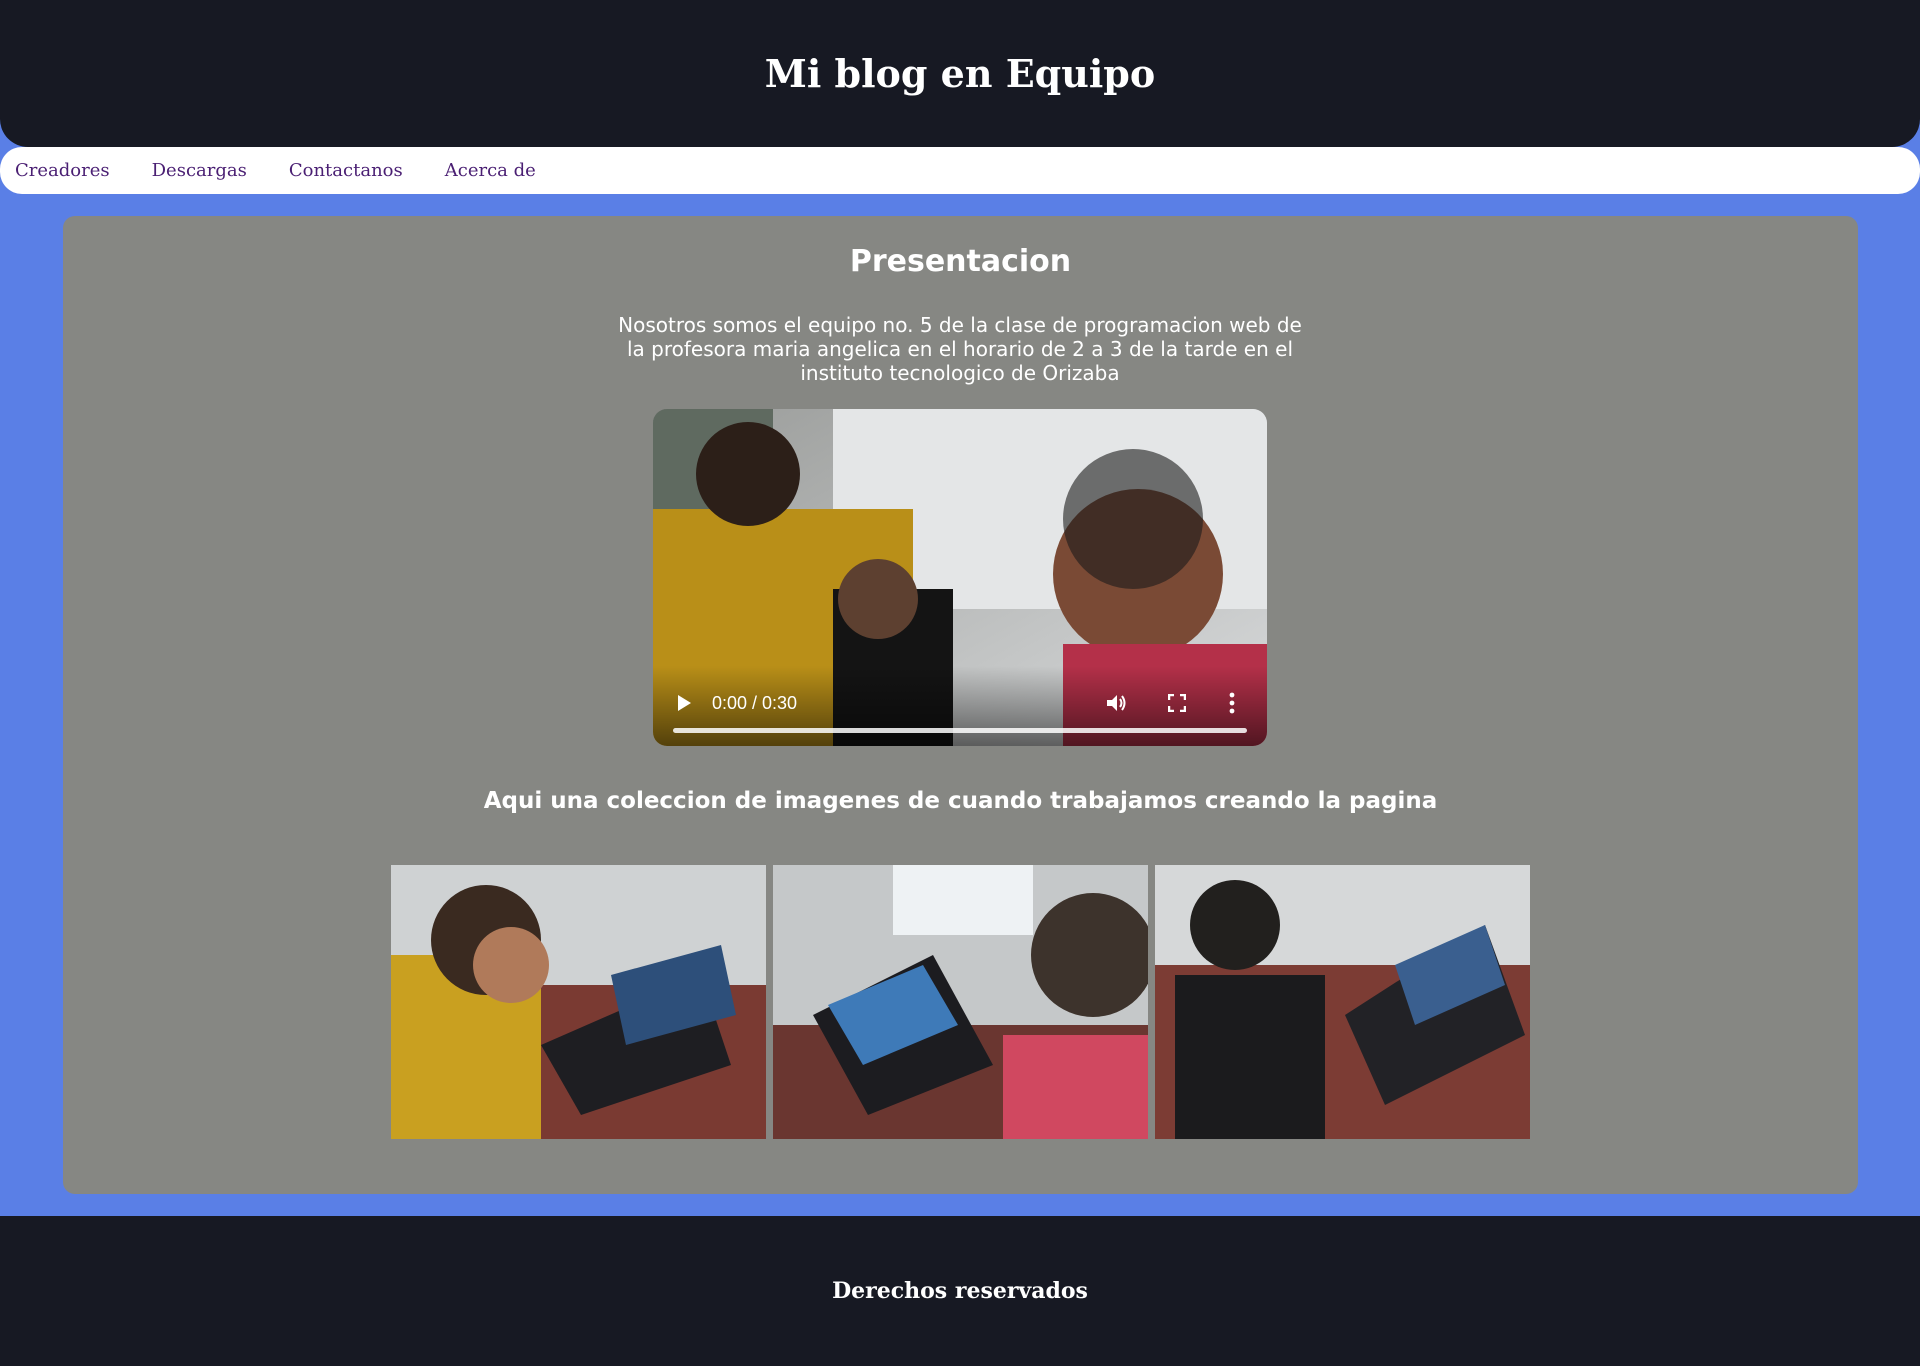 This screenshot has height=1366, width=1920. I want to click on more-options-icon, so click(1232, 703).